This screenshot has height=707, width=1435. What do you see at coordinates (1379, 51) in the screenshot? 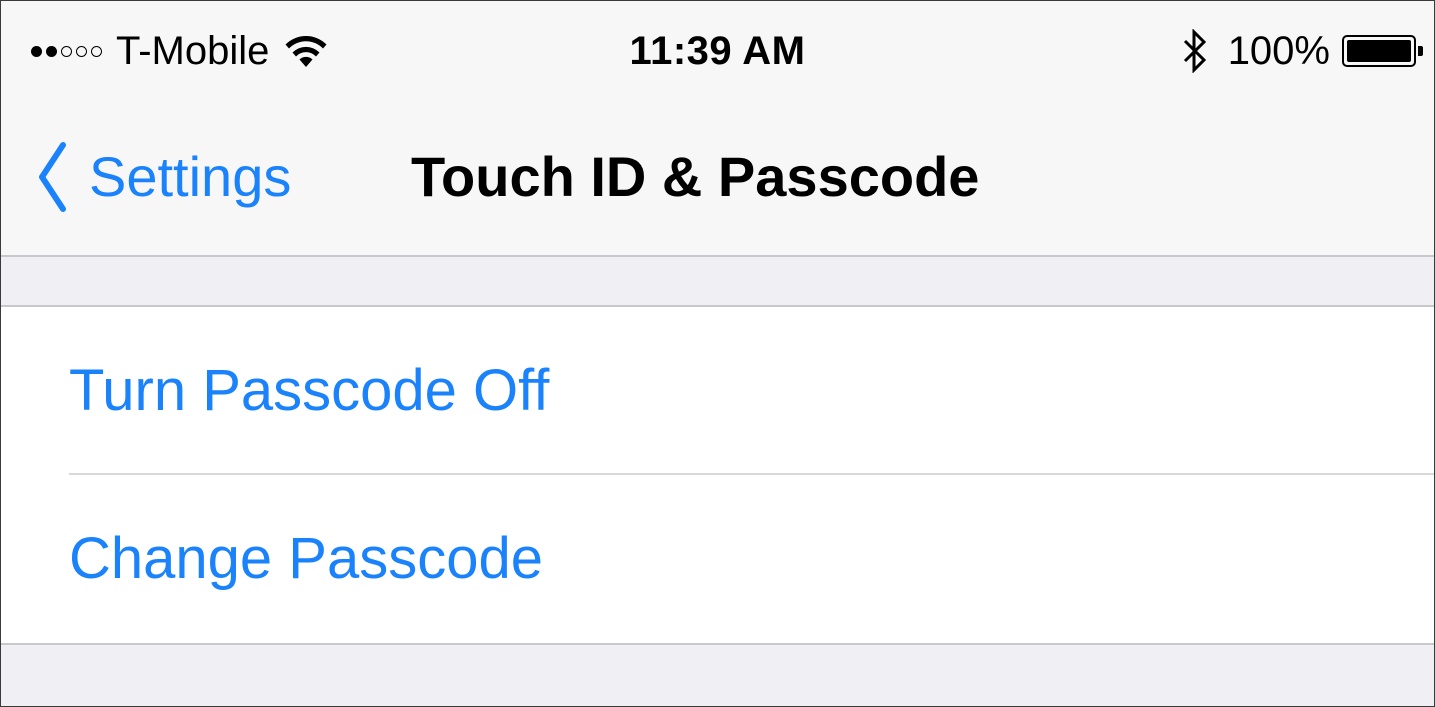
I see `battery-fill` at bounding box center [1379, 51].